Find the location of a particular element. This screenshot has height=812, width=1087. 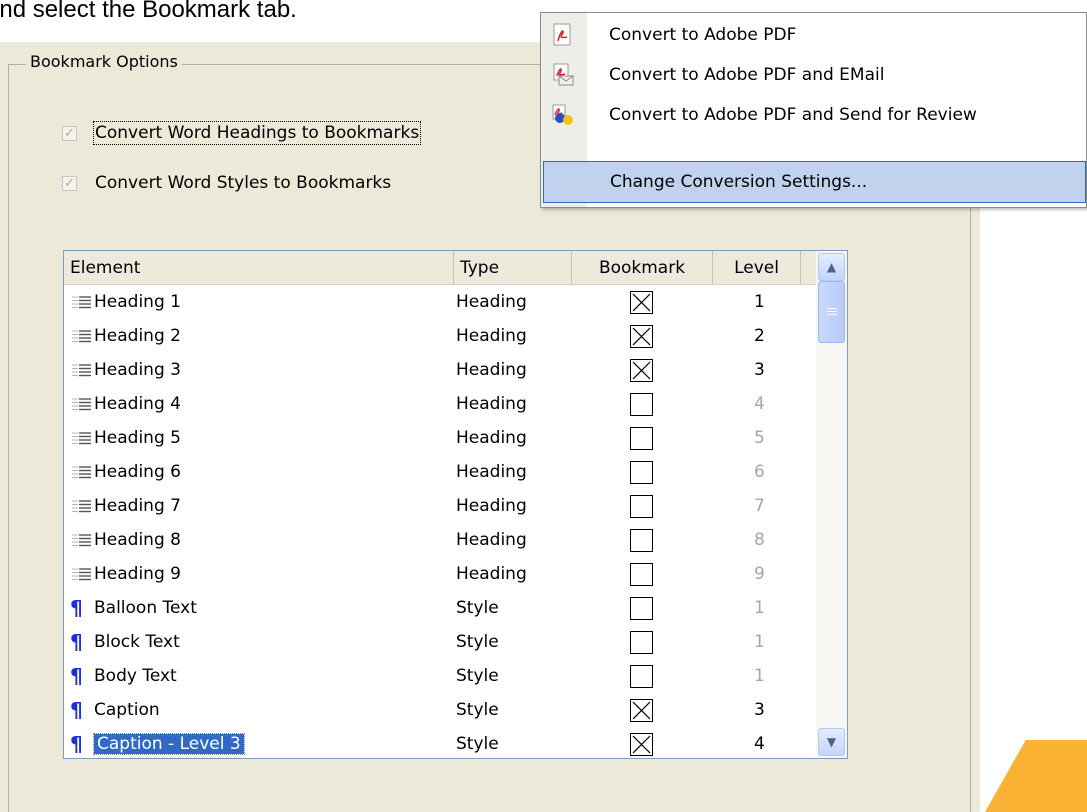

level-cell: 2 is located at coordinates (759, 336).